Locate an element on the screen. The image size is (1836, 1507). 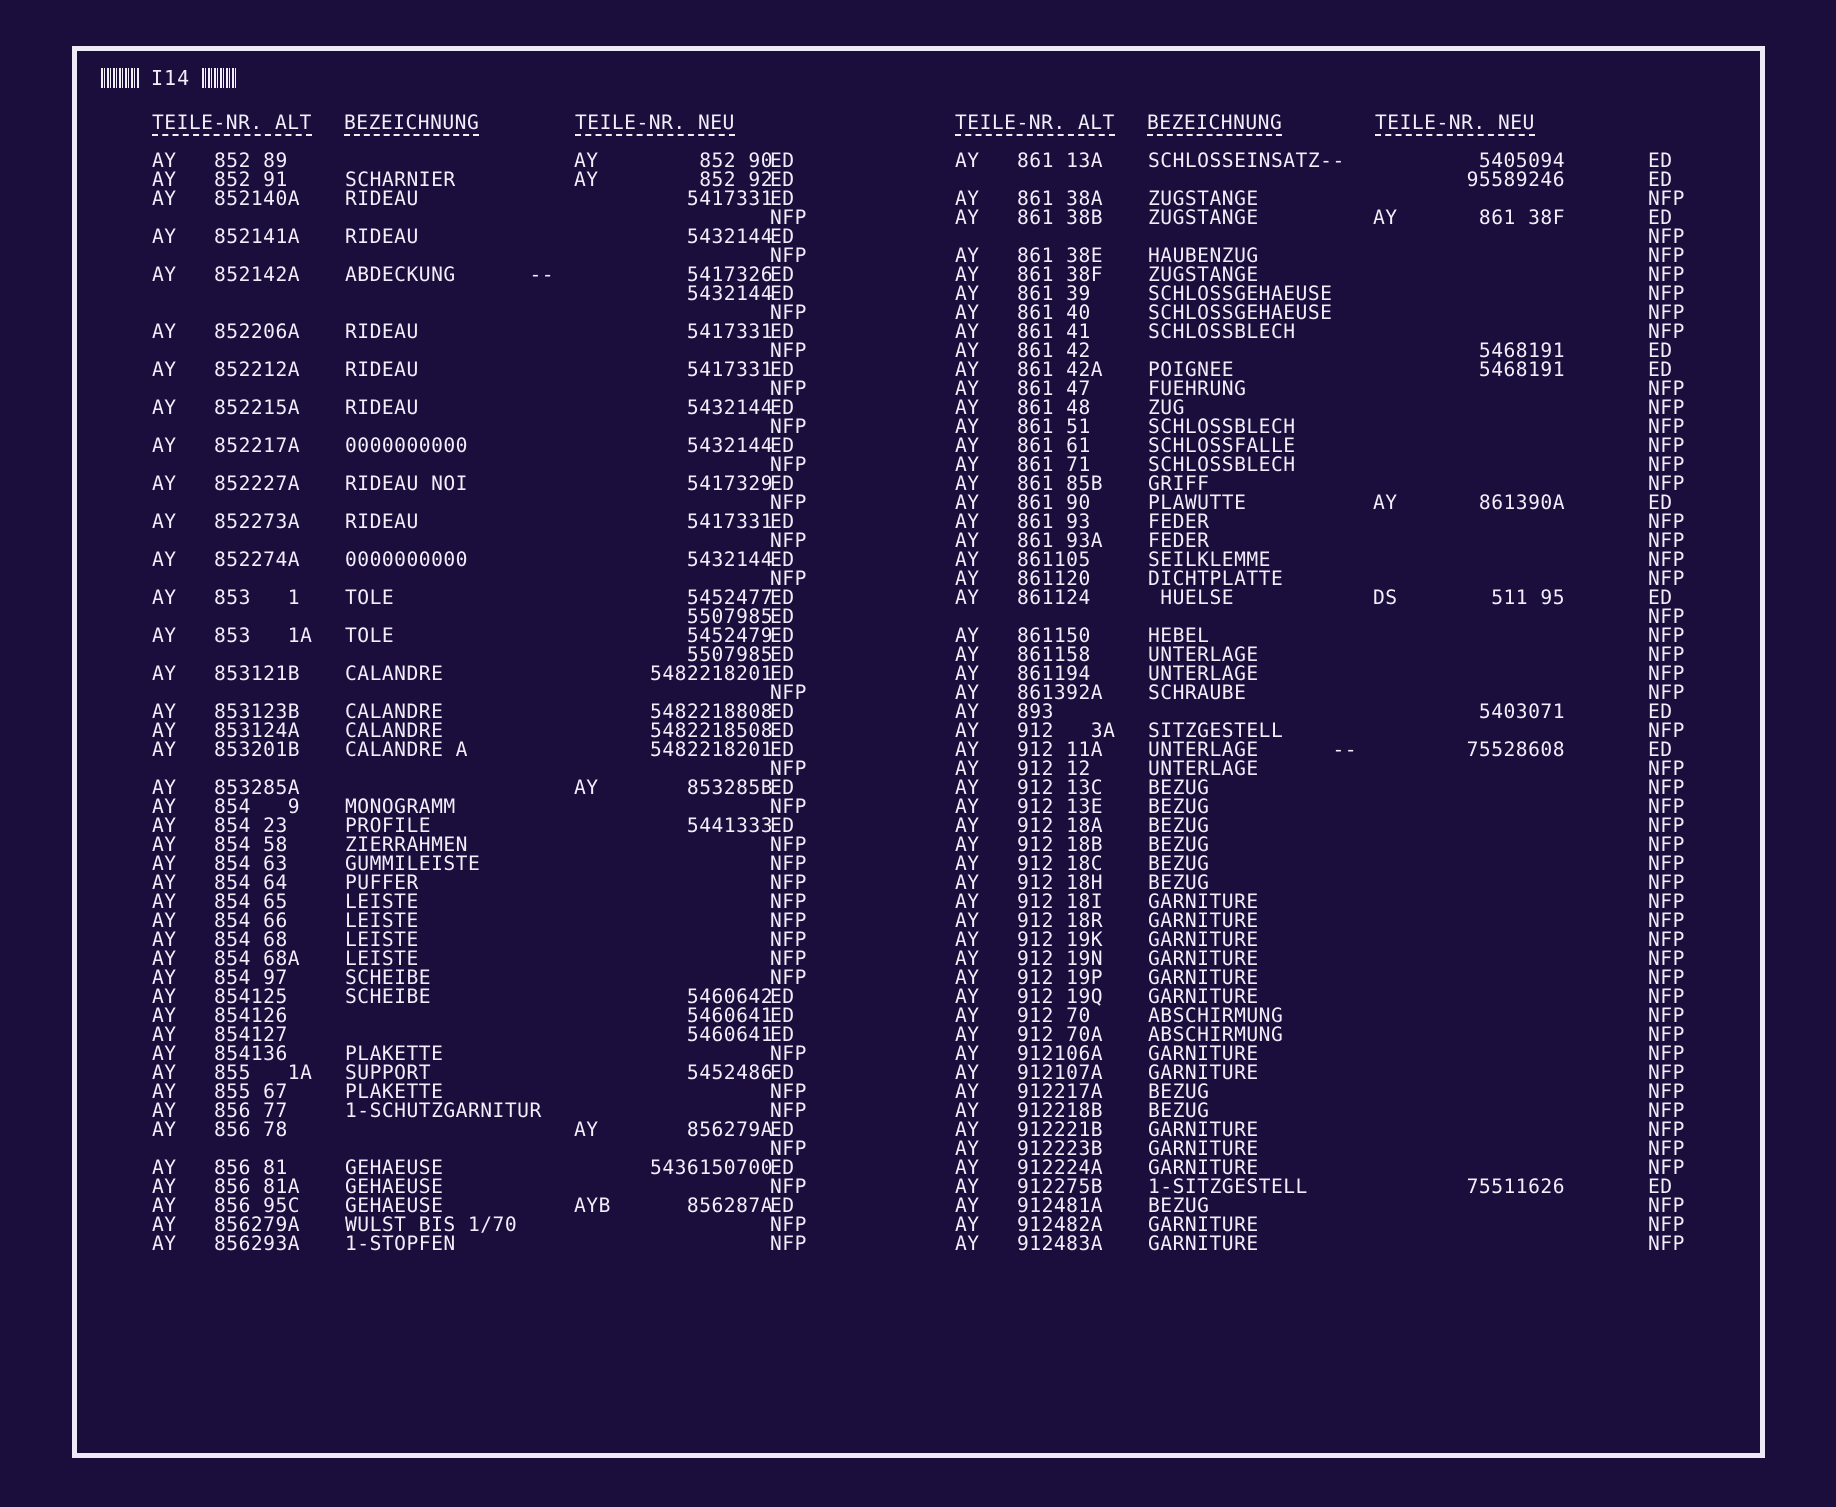
new-part-number: 75528608 is located at coordinates (1515, 749).